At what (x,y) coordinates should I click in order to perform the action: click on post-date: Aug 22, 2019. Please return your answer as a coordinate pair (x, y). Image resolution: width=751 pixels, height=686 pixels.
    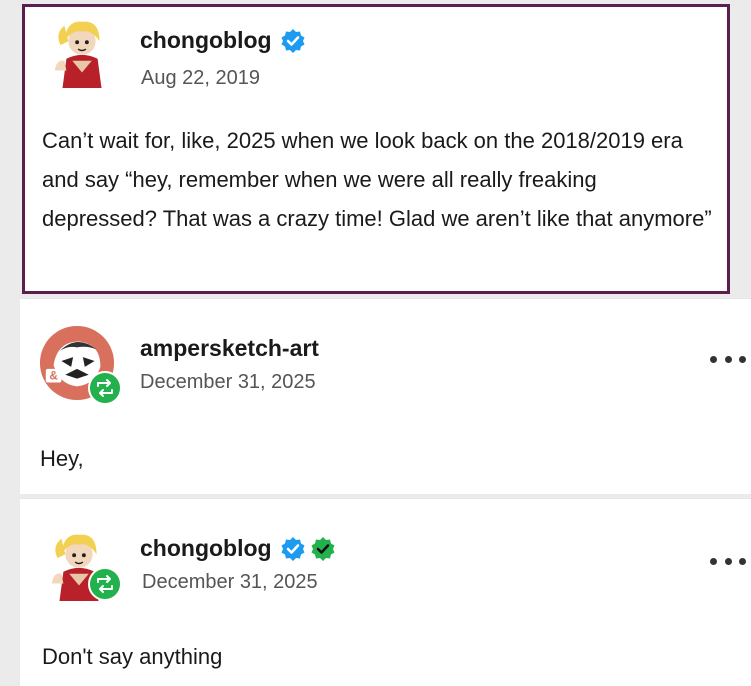
    Looking at the image, I should click on (200, 78).